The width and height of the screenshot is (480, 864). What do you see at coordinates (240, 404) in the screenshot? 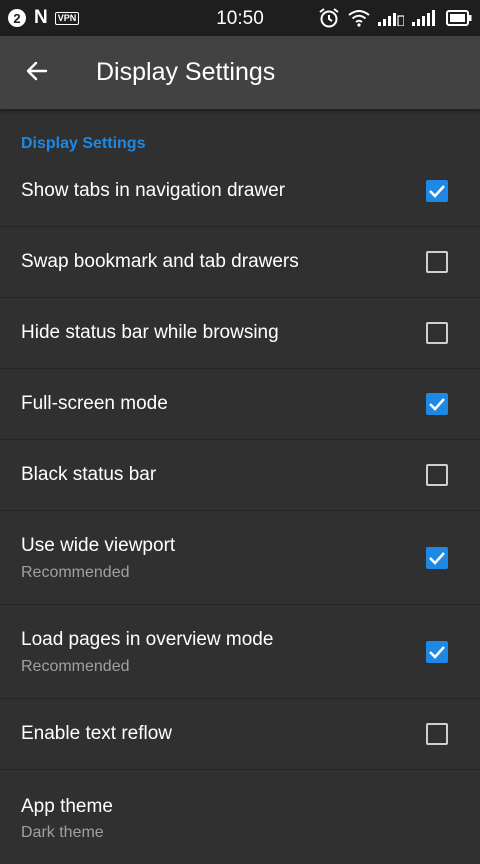
I see `setting-full-screen: Full-screen mode` at bounding box center [240, 404].